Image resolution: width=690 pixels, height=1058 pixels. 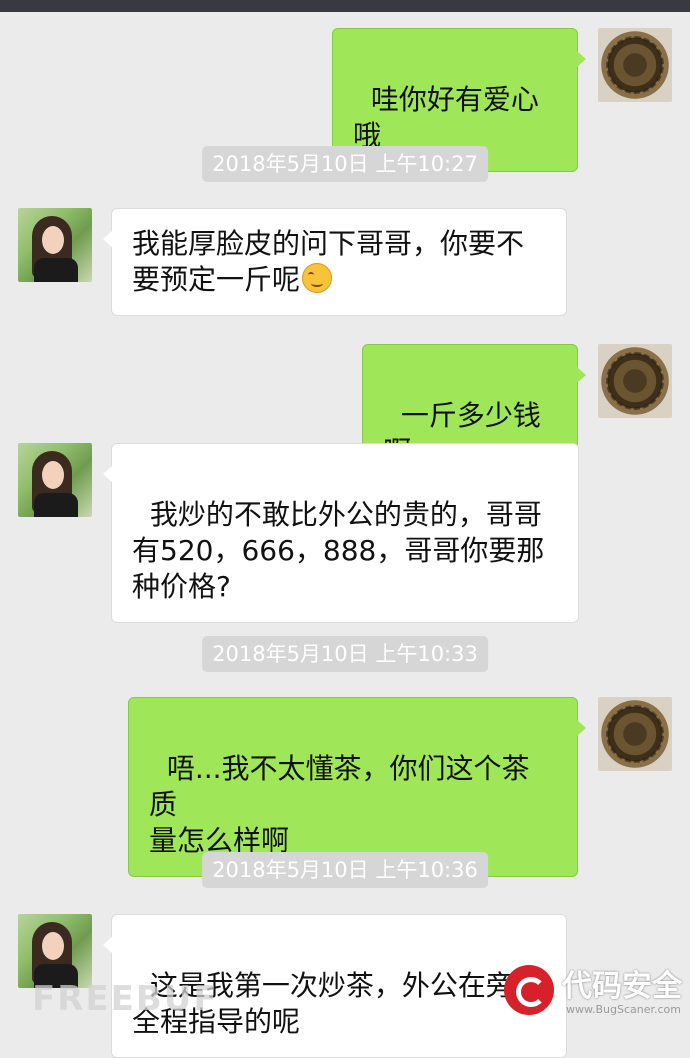 What do you see at coordinates (338, 550) in the screenshot?
I see `message-text: 我炒的不敢比外公的贵的，哥哥 有520，666，888，哥哥你要那 种价格?` at bounding box center [338, 550].